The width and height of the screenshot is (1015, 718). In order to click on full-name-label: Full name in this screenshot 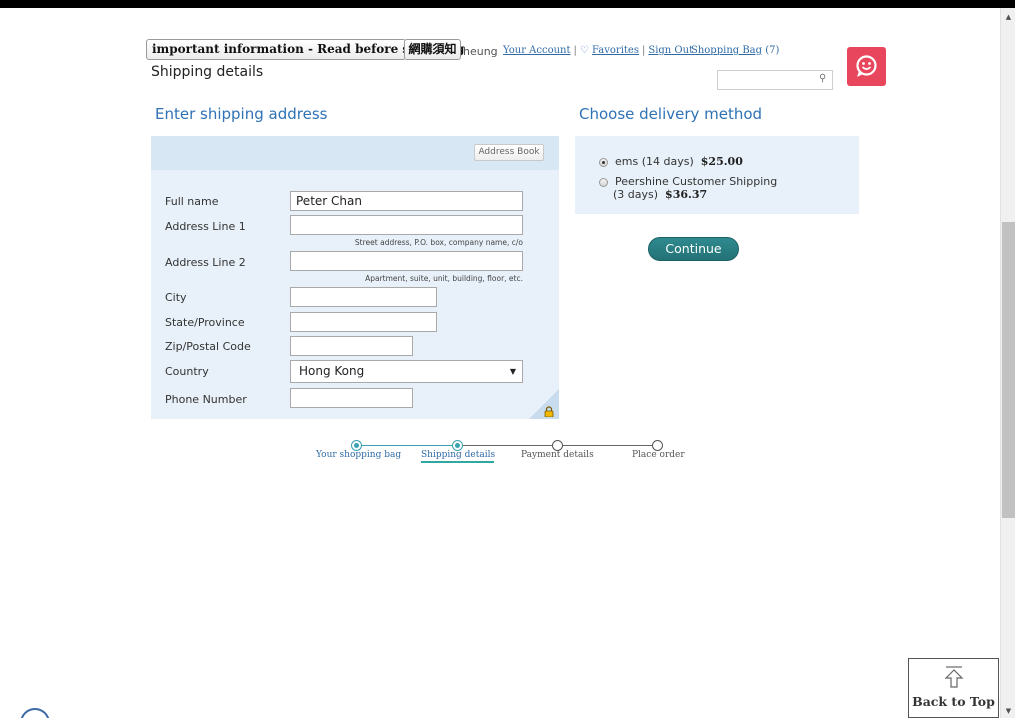, I will do `click(192, 201)`.